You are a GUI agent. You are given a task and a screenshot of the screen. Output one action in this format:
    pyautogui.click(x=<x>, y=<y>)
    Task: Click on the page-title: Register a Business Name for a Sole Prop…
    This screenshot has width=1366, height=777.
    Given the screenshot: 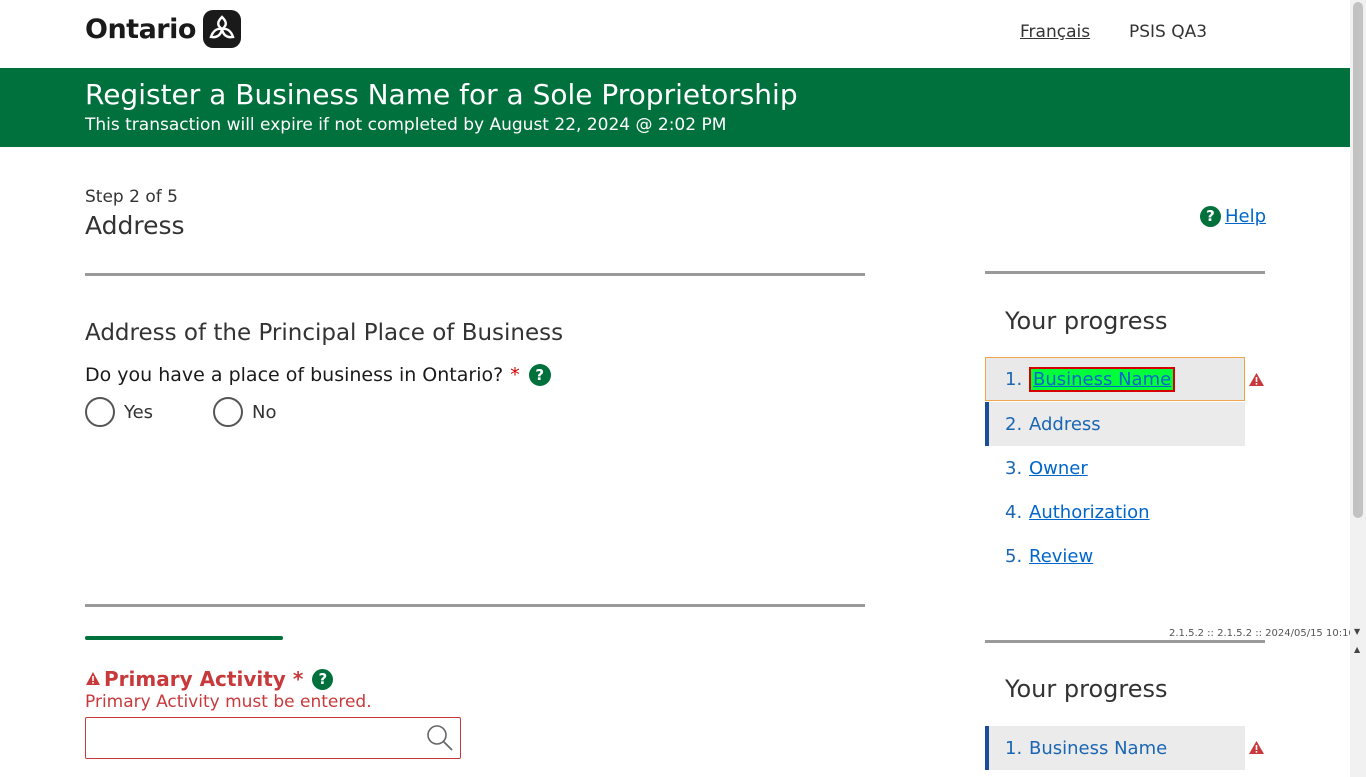 What is the action you would take?
    pyautogui.click(x=441, y=94)
    